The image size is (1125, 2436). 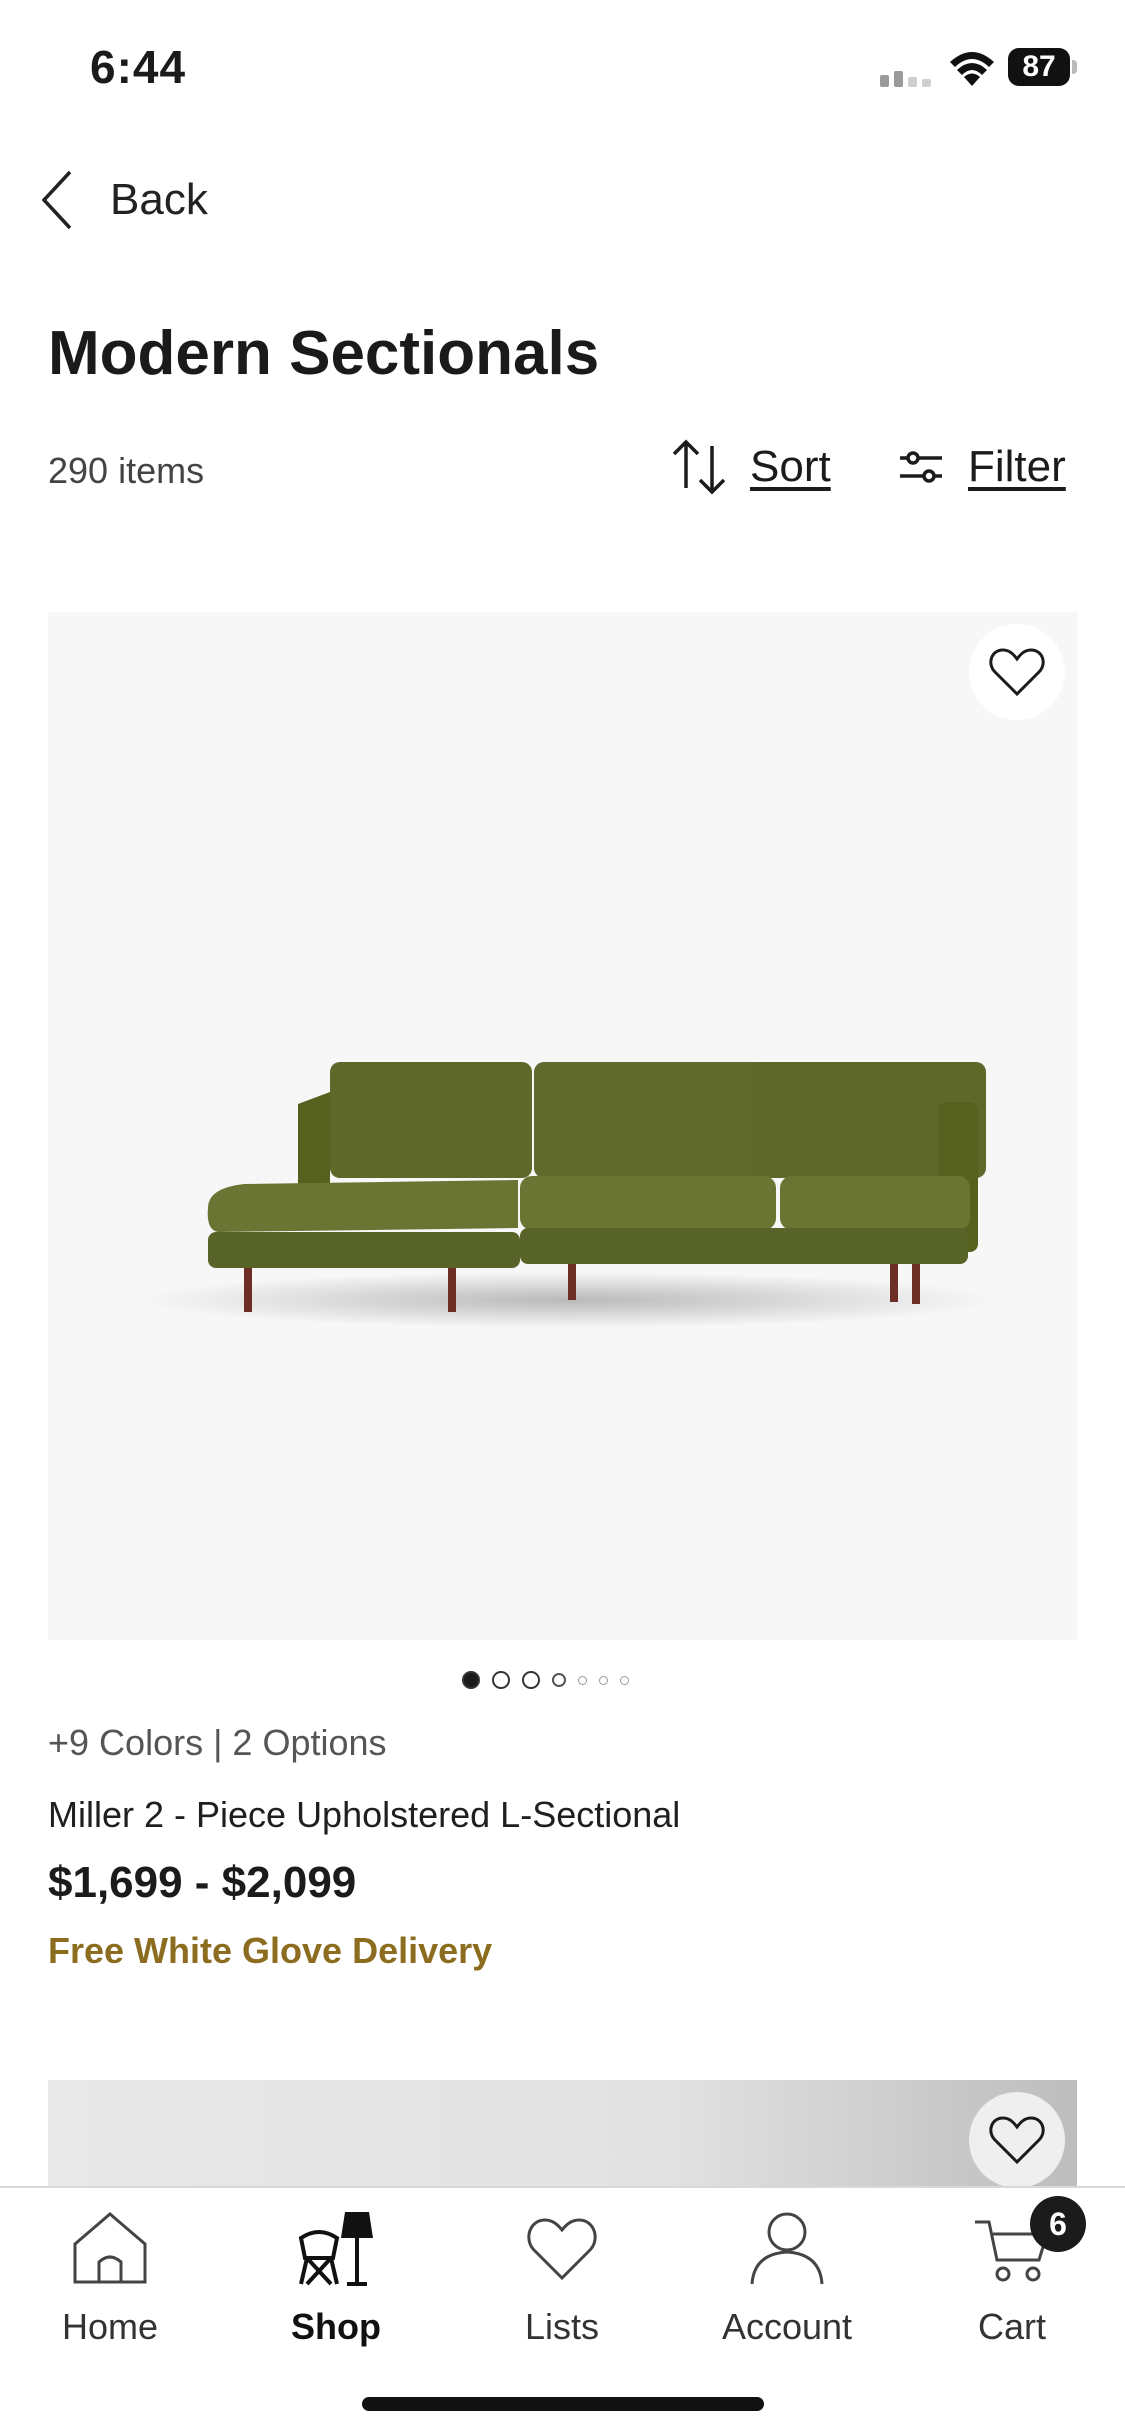 What do you see at coordinates (126, 470) in the screenshot?
I see `item-count: 290 items` at bounding box center [126, 470].